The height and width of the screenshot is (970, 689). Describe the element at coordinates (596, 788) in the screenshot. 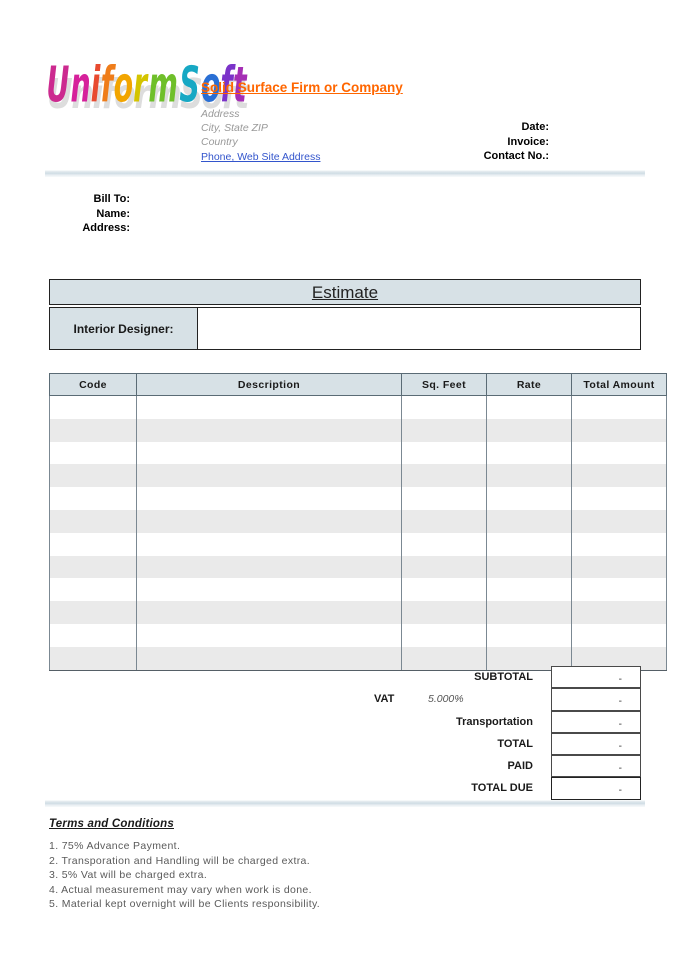

I see `total-due-value: -` at that location.